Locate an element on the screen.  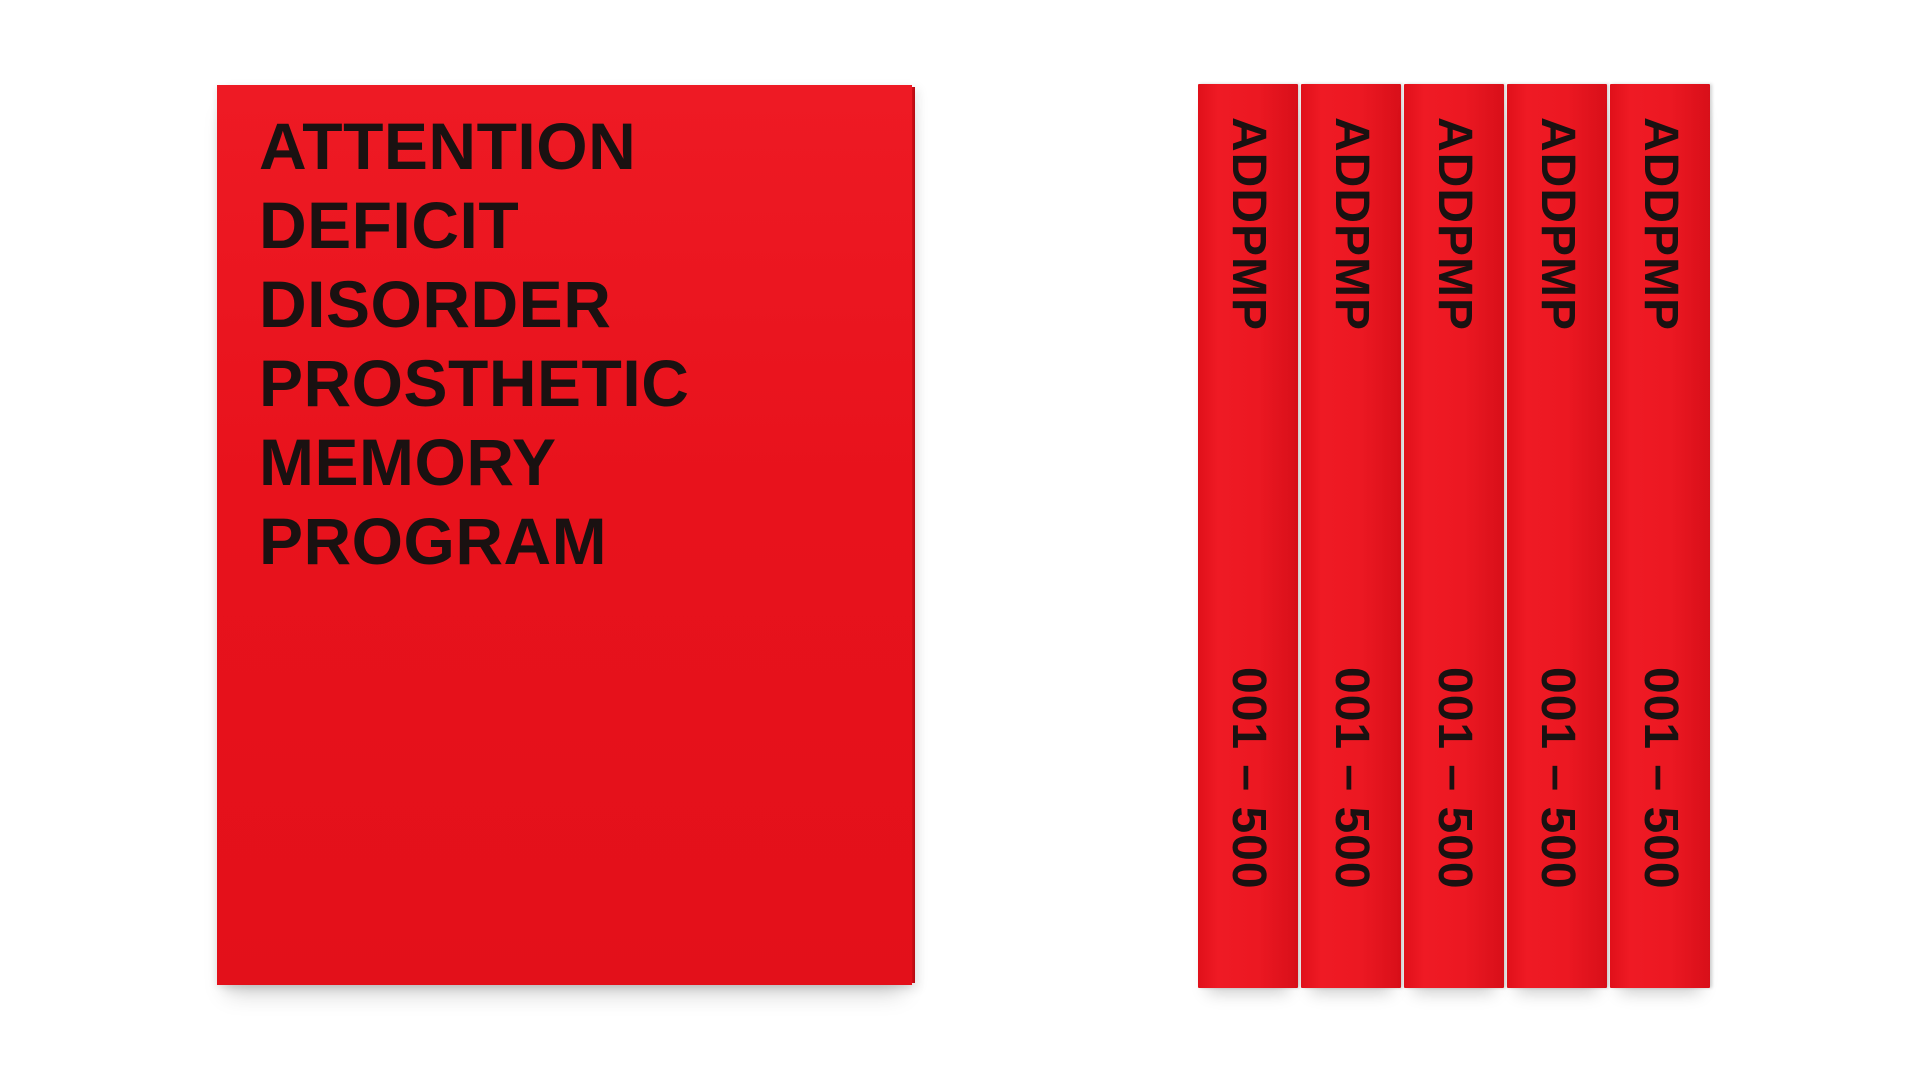
cover-title-line: DISORDER is located at coordinates (435, 304).